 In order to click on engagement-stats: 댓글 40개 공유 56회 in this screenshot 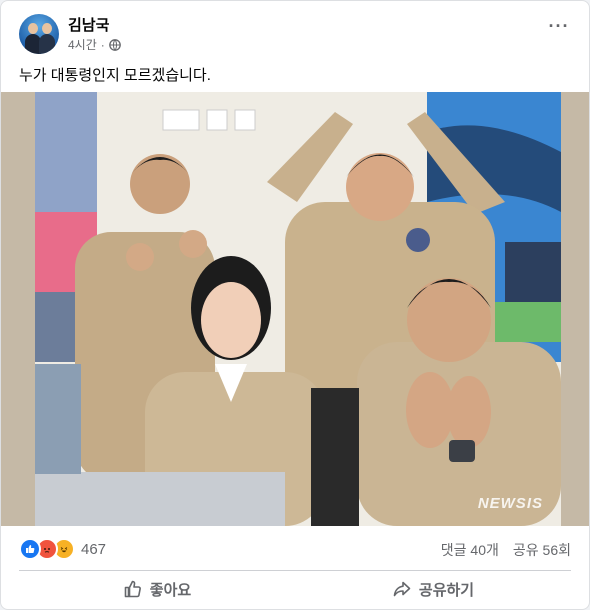, I will do `click(506, 550)`.